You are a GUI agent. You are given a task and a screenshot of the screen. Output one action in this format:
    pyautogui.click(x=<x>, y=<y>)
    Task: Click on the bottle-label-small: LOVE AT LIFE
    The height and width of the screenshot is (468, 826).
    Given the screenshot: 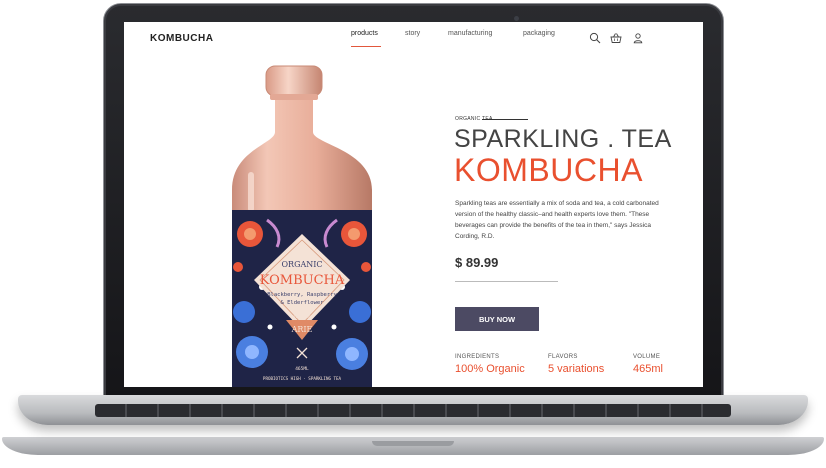 What is the action you would take?
    pyautogui.click(x=302, y=317)
    